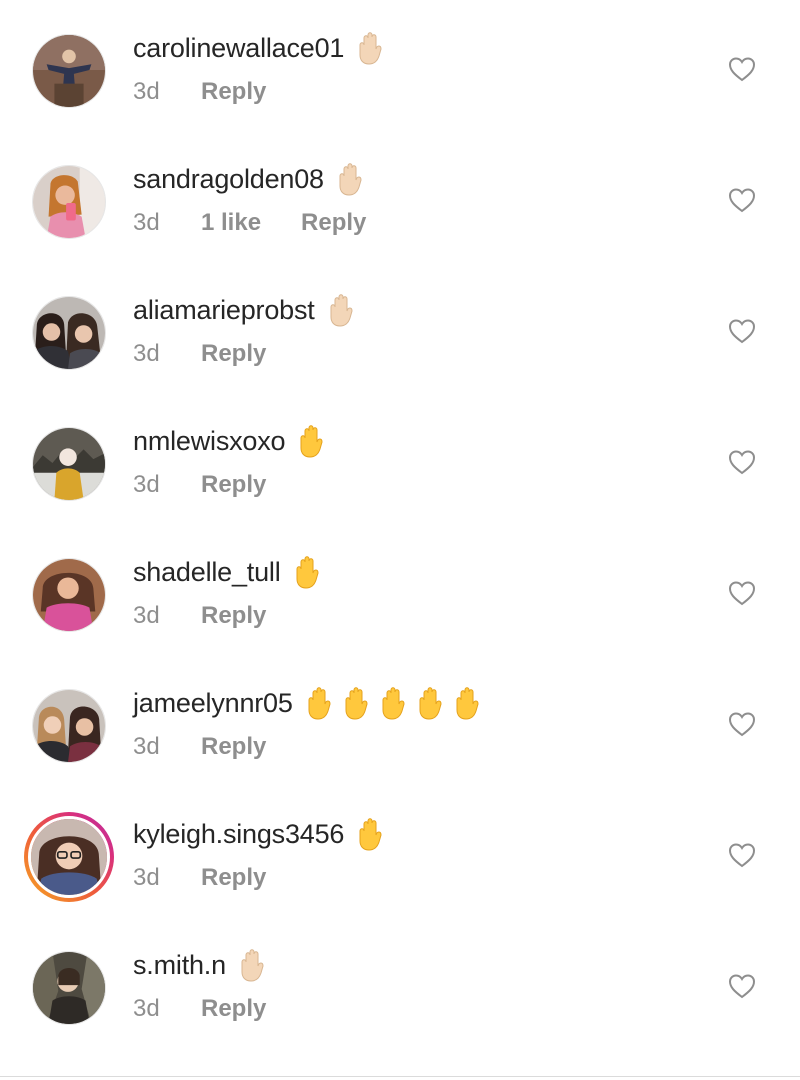 This screenshot has height=1080, width=800. I want to click on comment-item: sandragolden08 3d 1 like Reply, so click(400, 196).